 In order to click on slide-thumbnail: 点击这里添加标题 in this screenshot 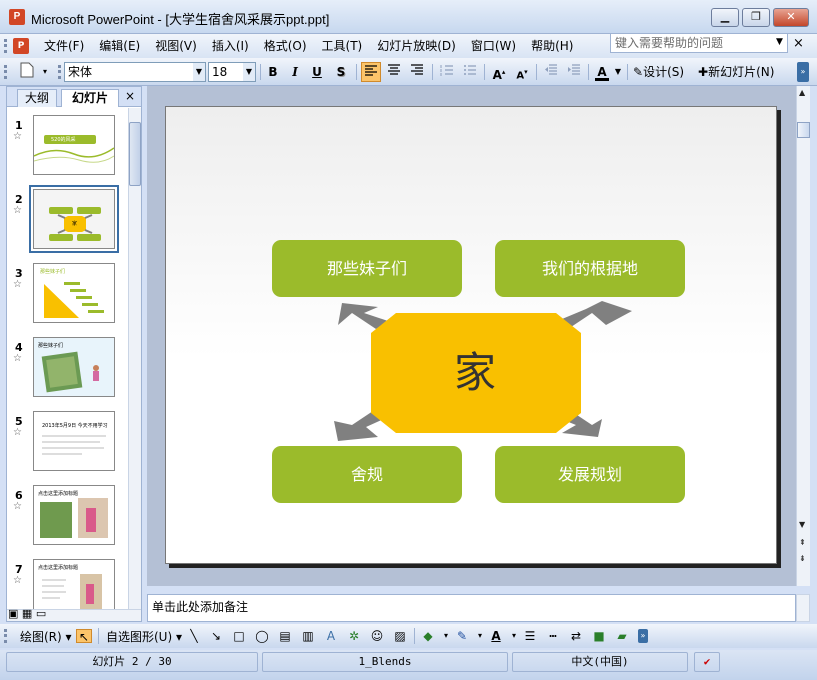, I will do `click(74, 515)`.